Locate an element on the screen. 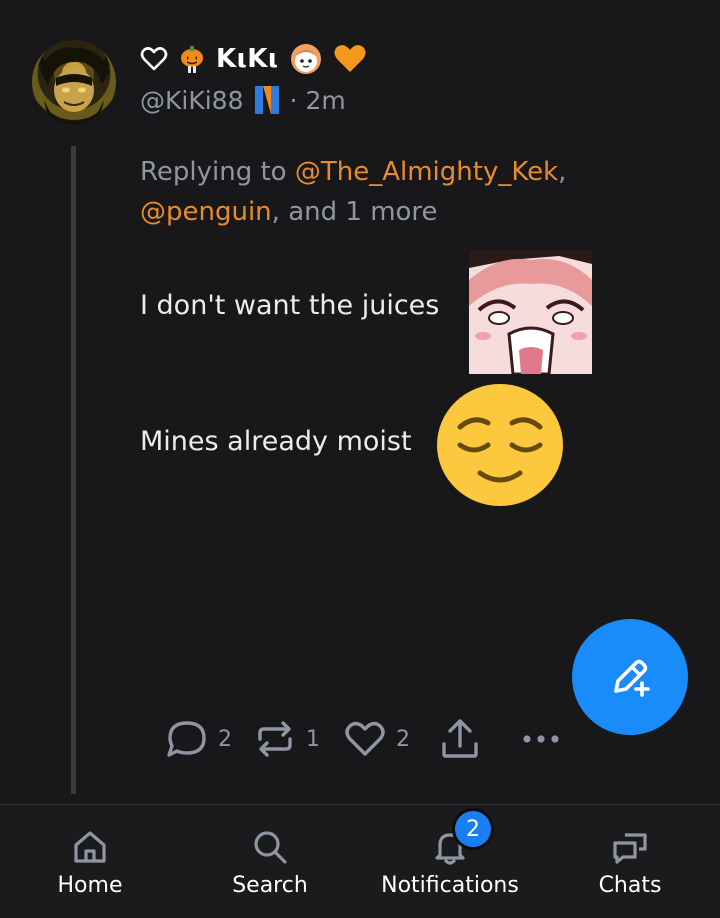 Image resolution: width=720 pixels, height=918 pixels. post-text-line: I don't want the juices is located at coordinates (290, 305).